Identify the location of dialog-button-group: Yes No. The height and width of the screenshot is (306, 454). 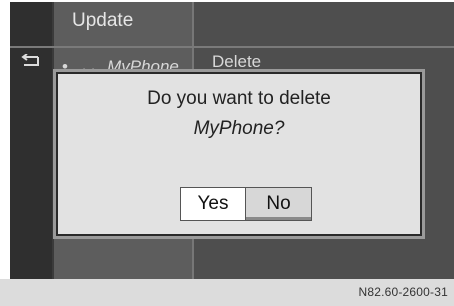
(246, 204).